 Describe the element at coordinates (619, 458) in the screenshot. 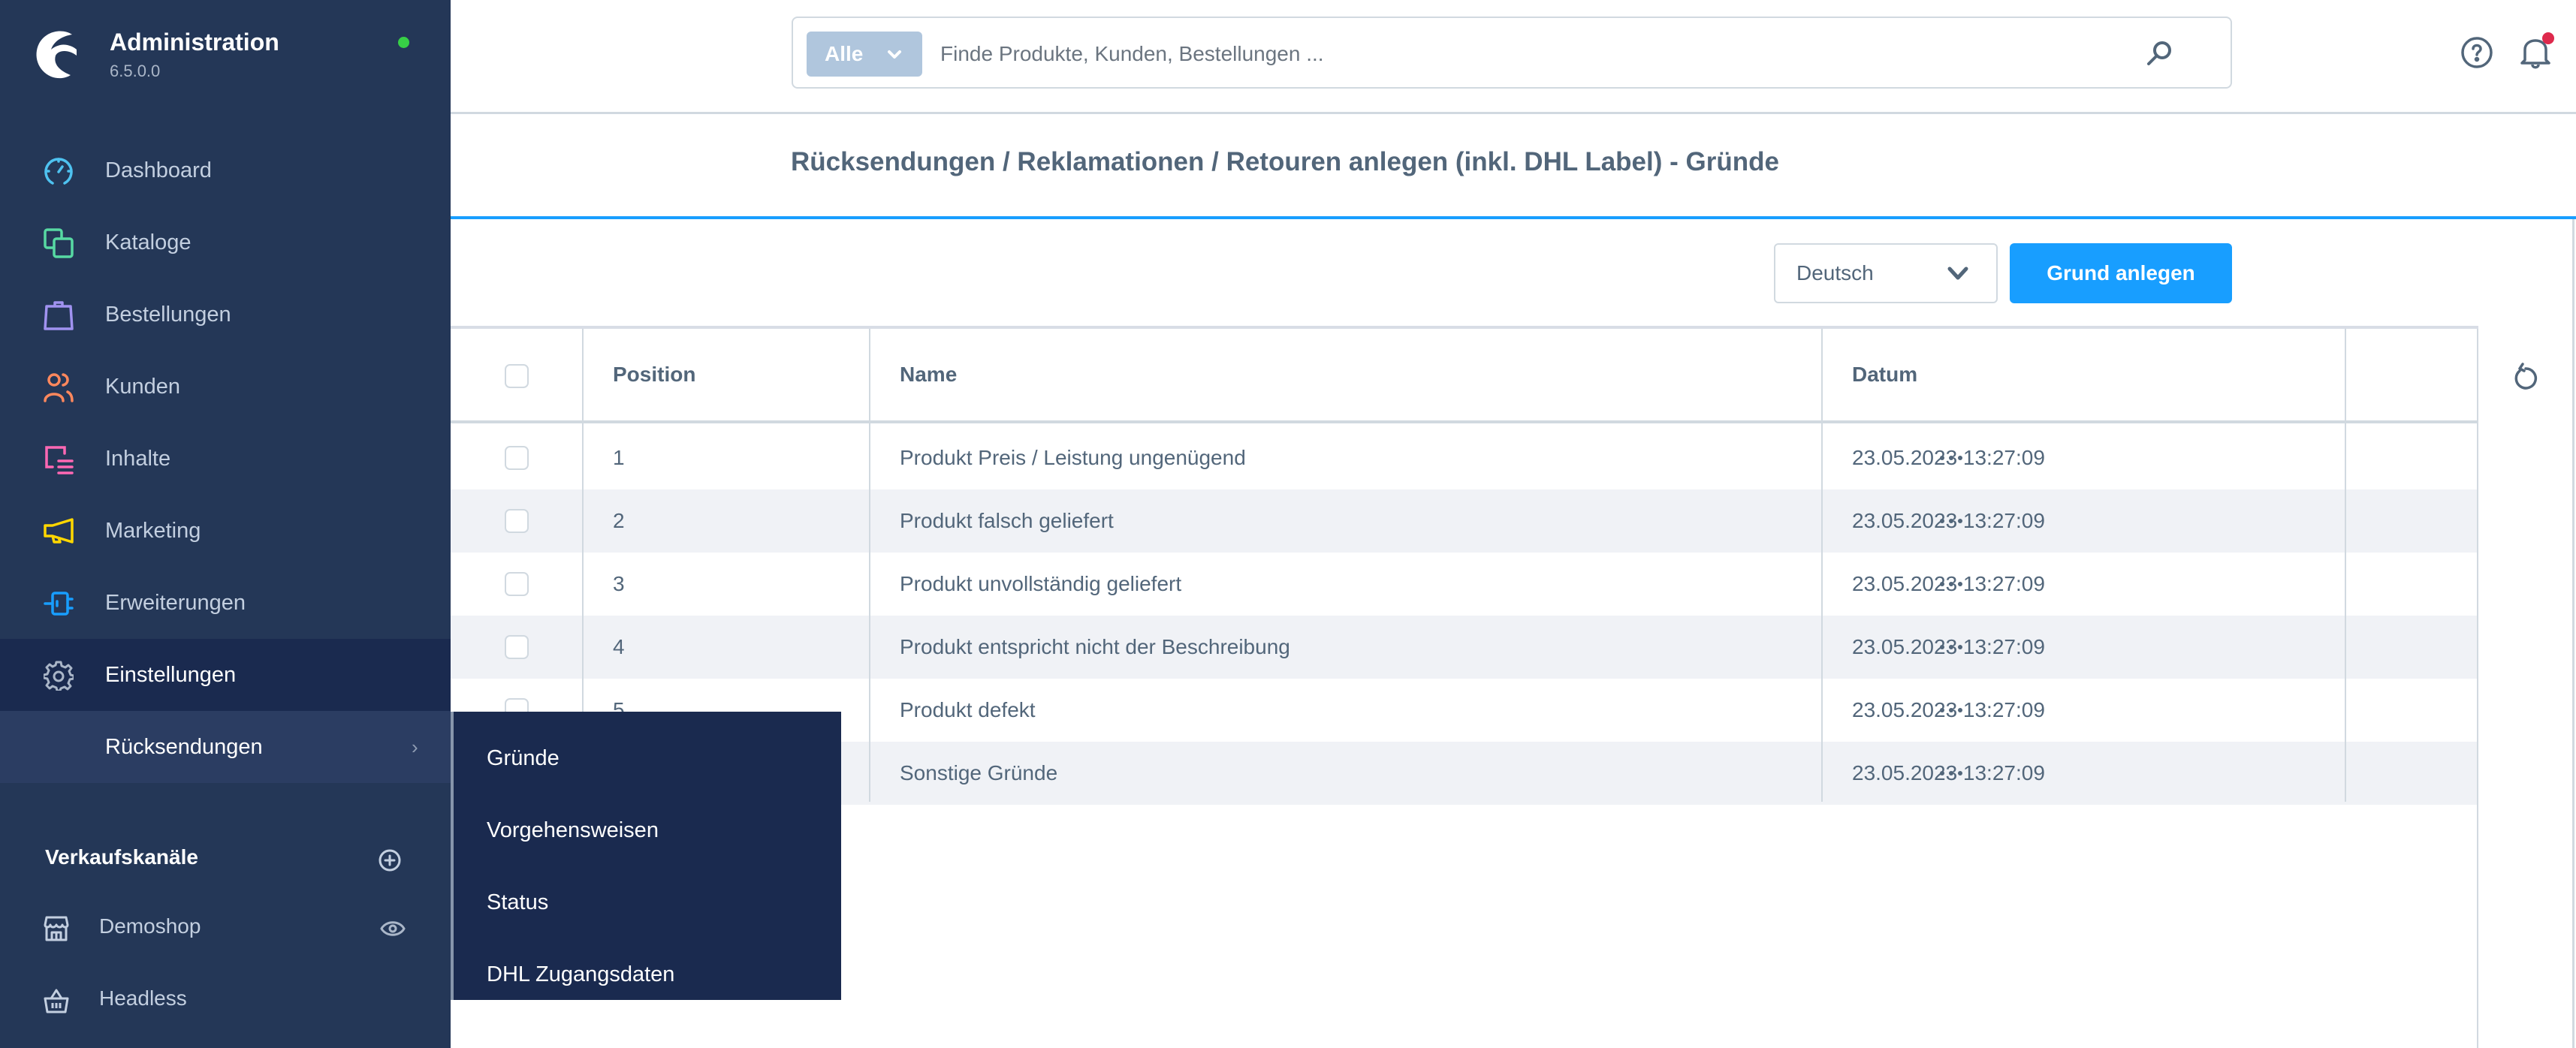

I see `cell-position: 1` at that location.